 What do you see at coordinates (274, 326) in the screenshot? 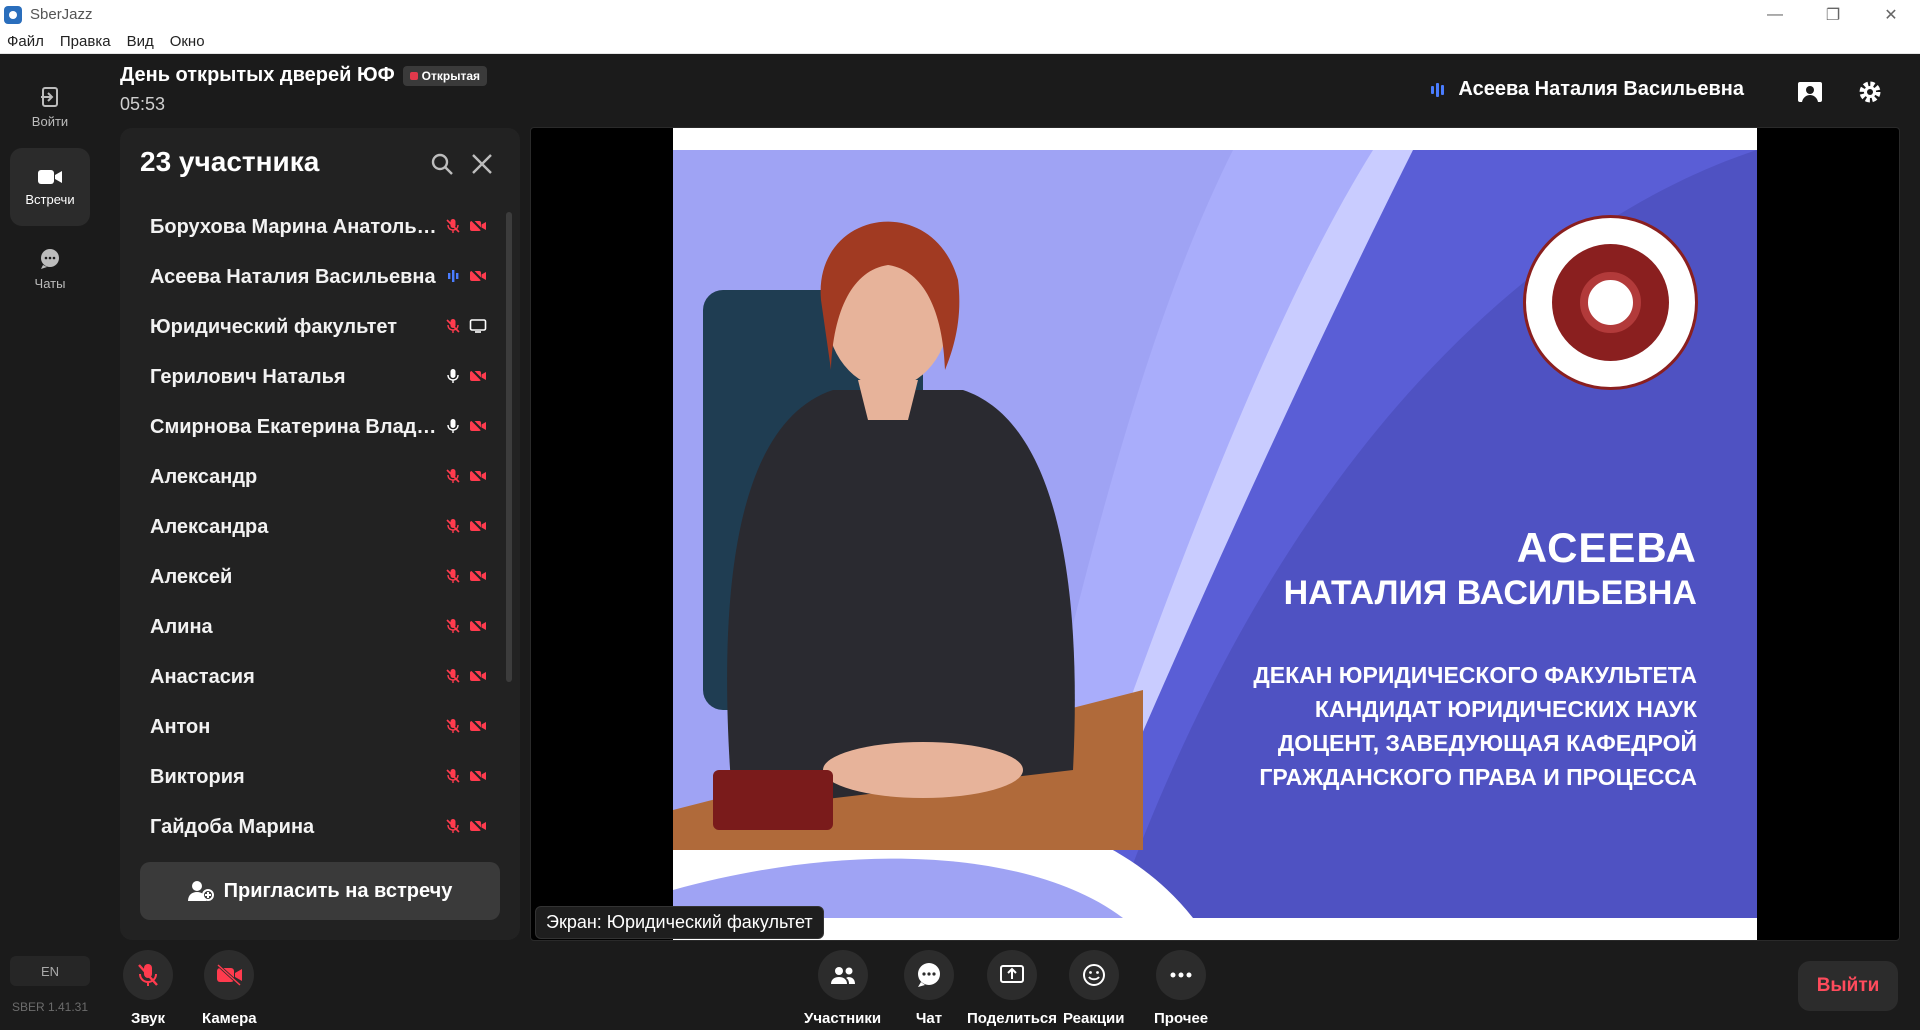
I see `participant-name: Юридический факультет` at bounding box center [274, 326].